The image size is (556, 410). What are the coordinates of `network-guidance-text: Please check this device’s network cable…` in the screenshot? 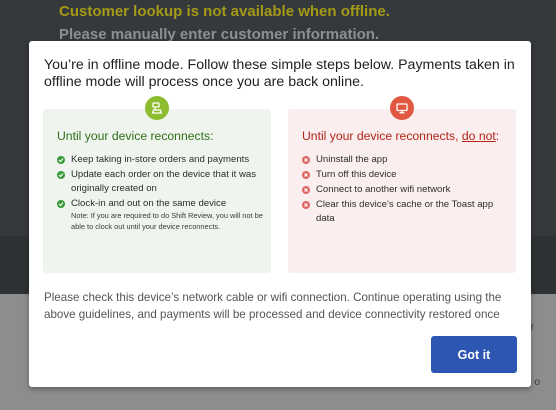 It's located at (273, 306).